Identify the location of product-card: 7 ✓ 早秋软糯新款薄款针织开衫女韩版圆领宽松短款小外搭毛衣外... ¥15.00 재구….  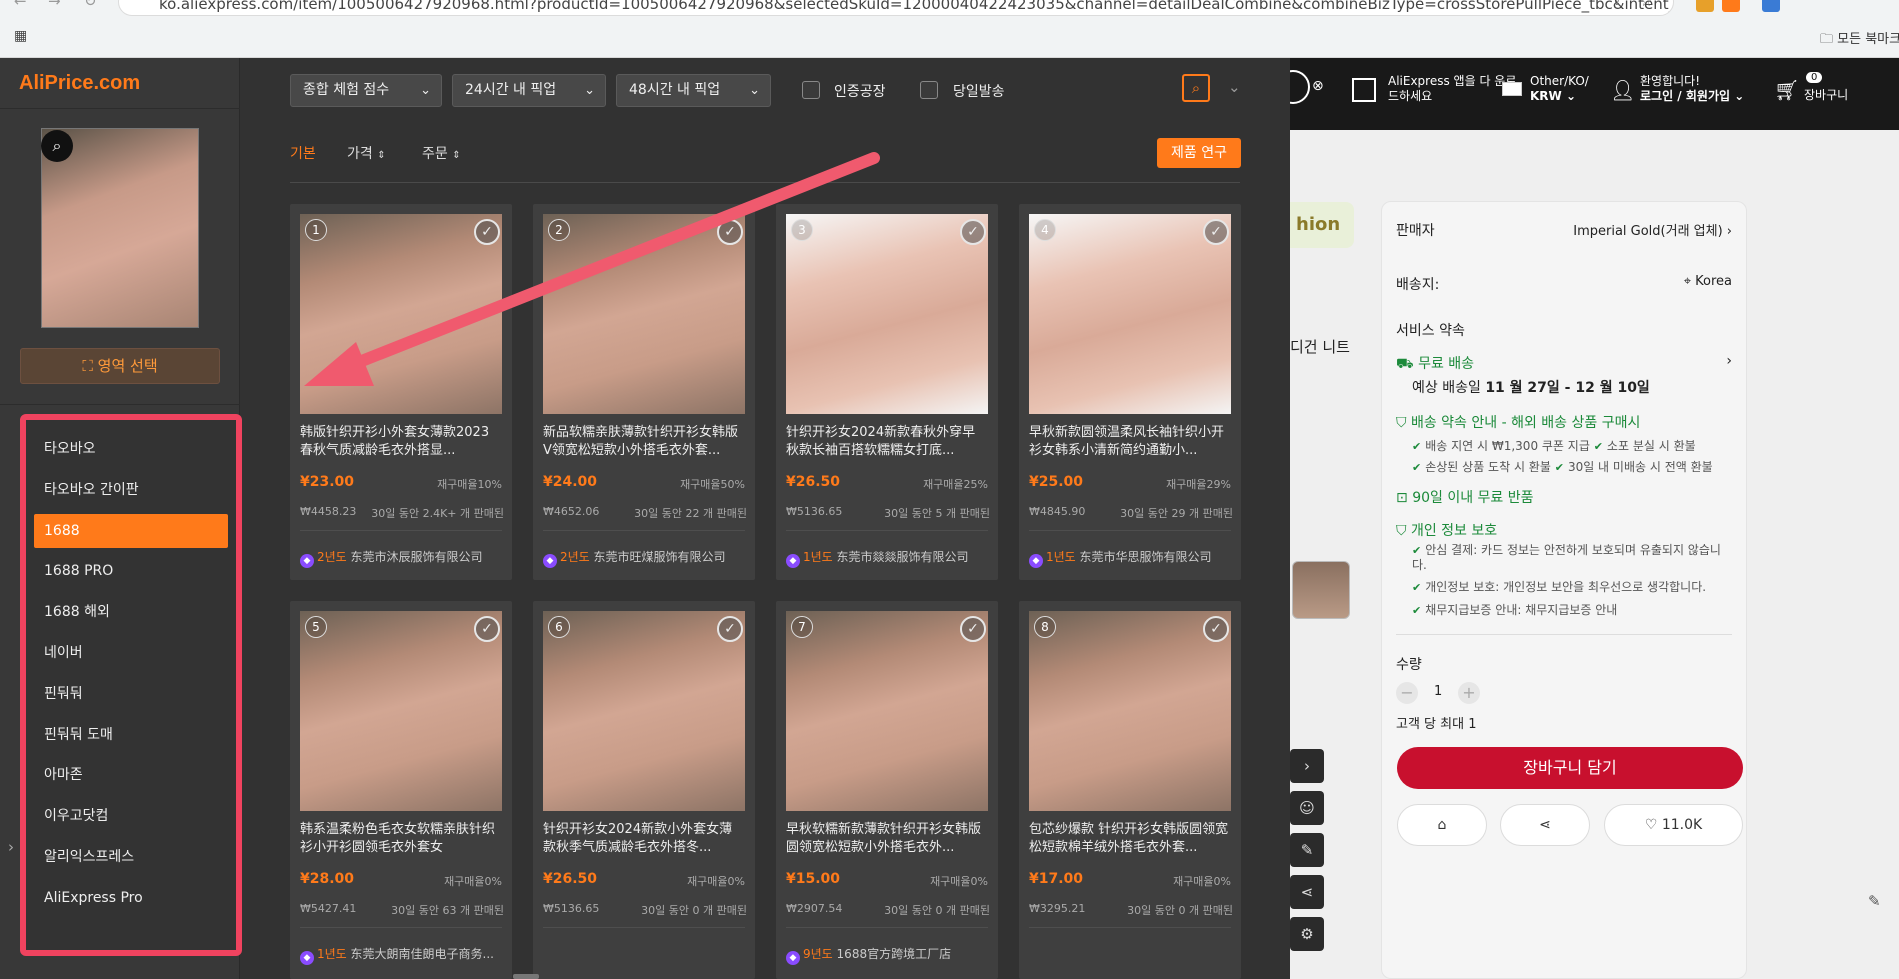
(887, 790).